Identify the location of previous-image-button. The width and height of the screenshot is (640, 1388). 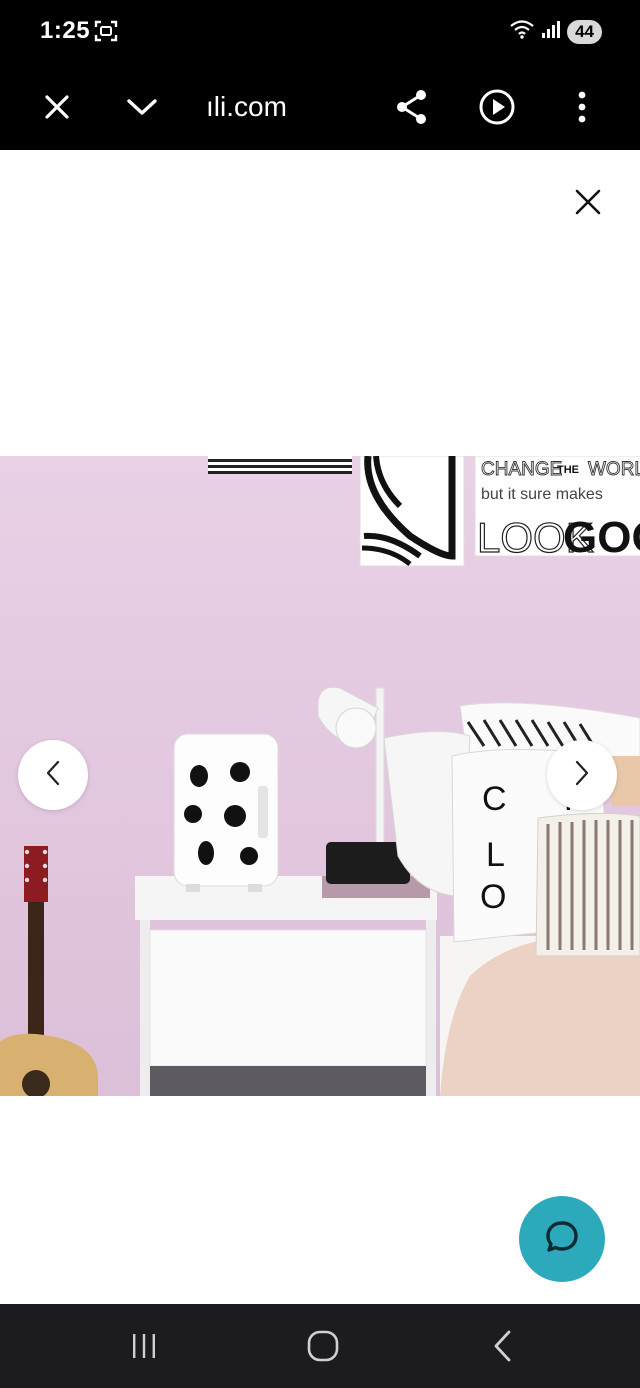
(53, 775).